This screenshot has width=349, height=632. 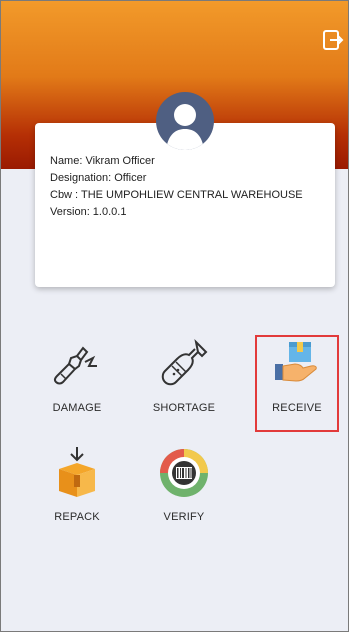 I want to click on profile-cbw: Cbw : THE UMPOHLIEW CENTRAL WAREHOUSE, so click(x=176, y=195).